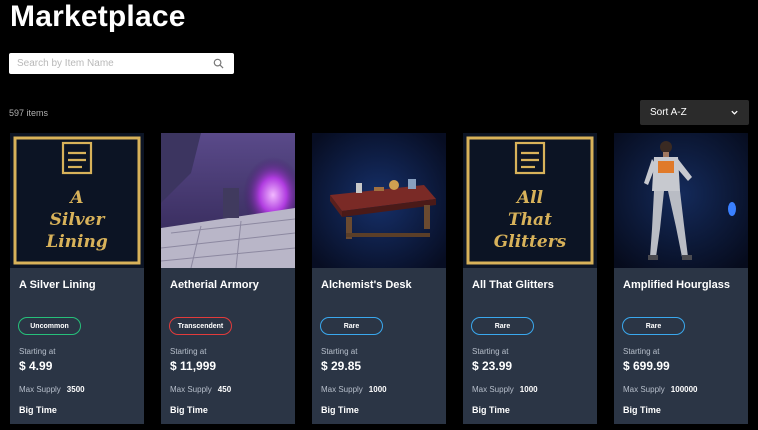 The image size is (758, 430). I want to click on art-text-line: A, so click(75, 198).